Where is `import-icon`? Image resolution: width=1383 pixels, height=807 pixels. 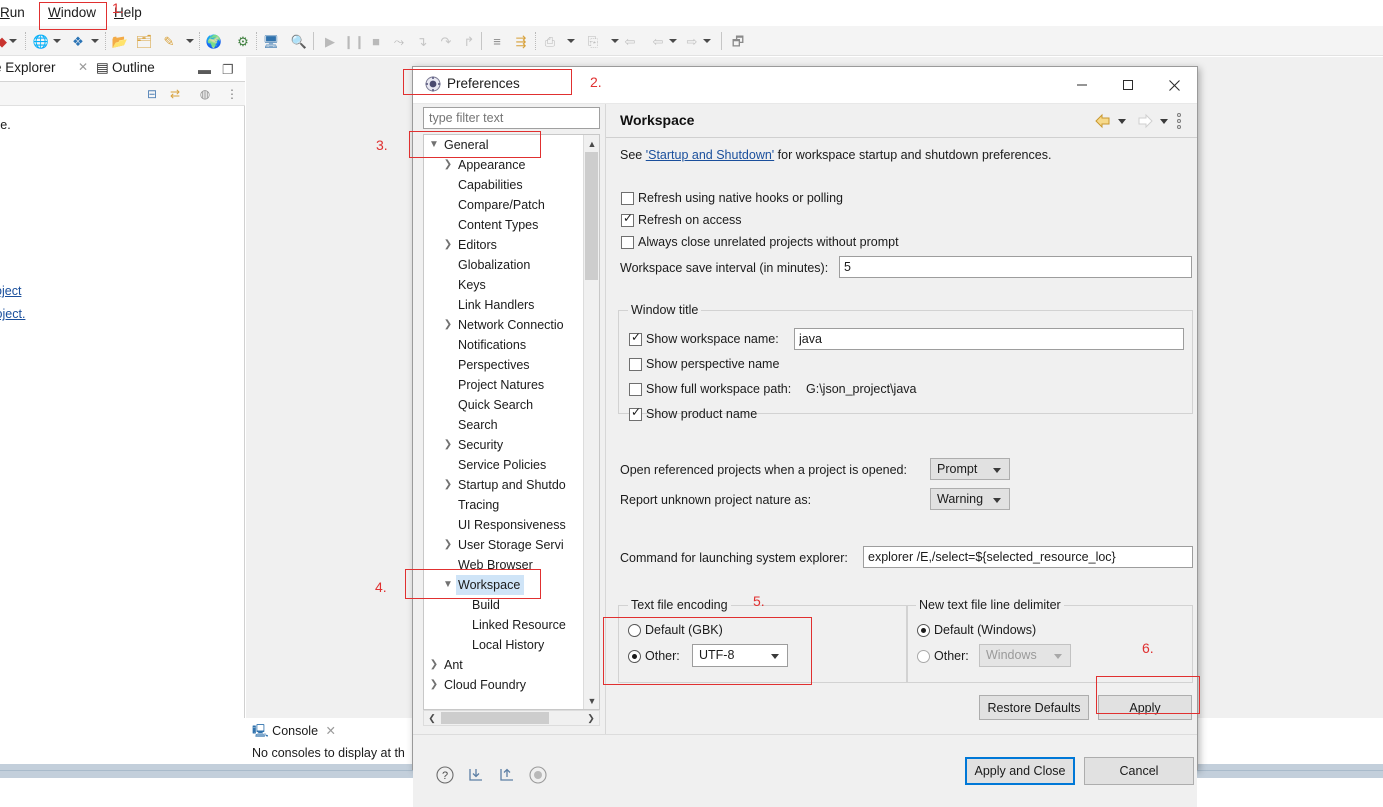
import-icon is located at coordinates (476, 775).